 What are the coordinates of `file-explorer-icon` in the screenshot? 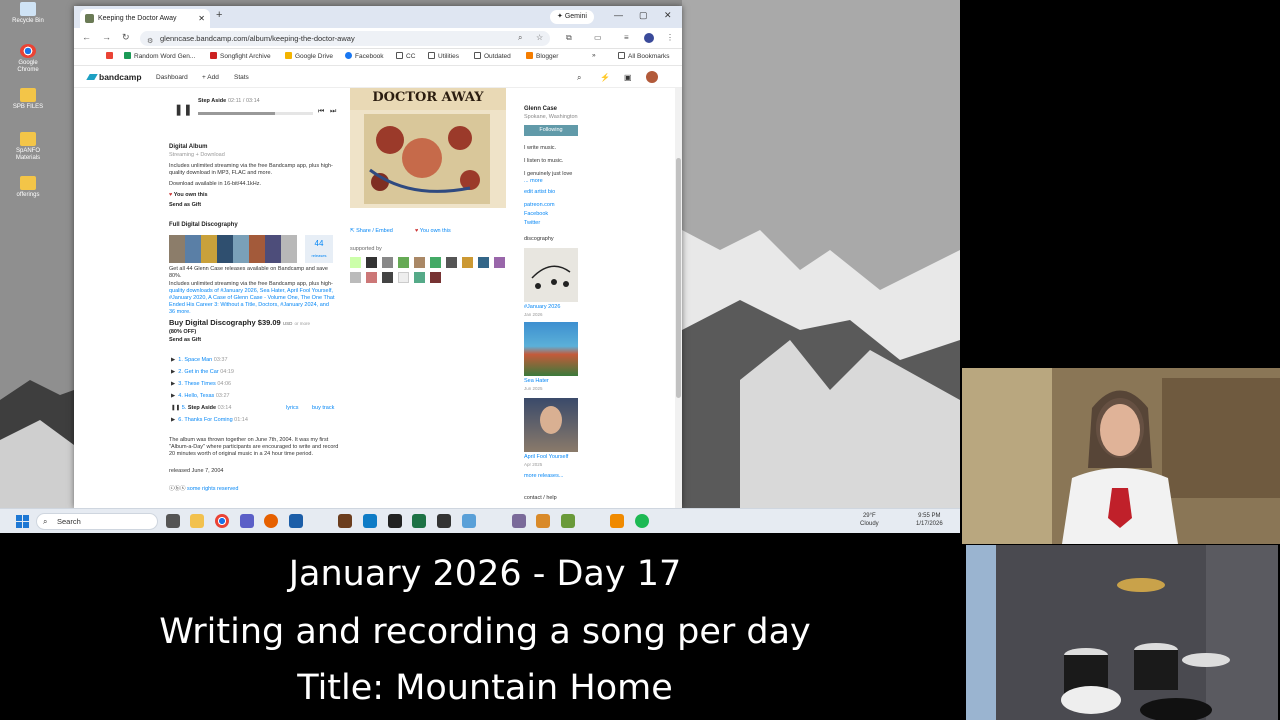 It's located at (197, 521).